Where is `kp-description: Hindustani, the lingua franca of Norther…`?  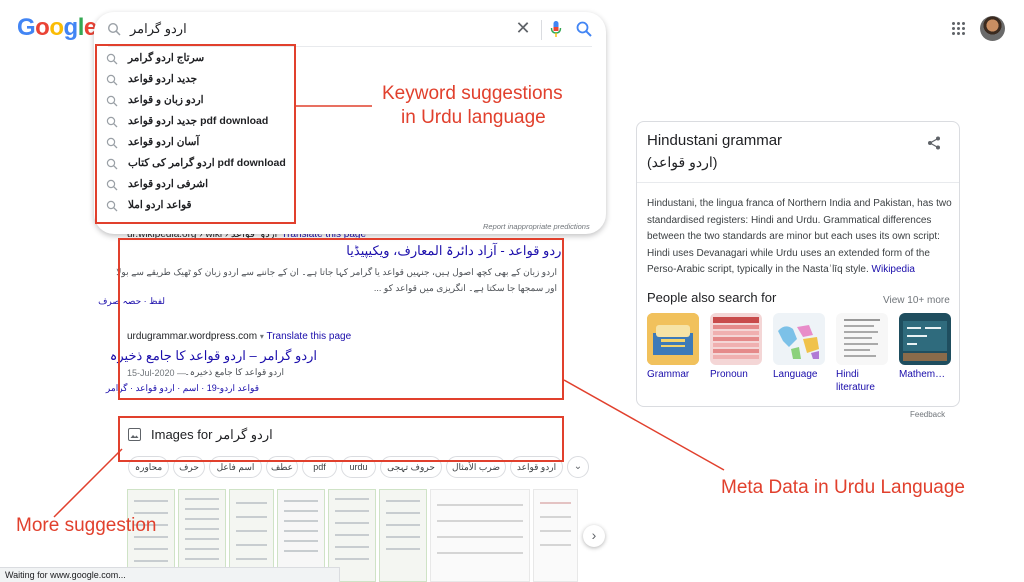 kp-description: Hindustani, the lingua franca of Norther… is located at coordinates (799, 237).